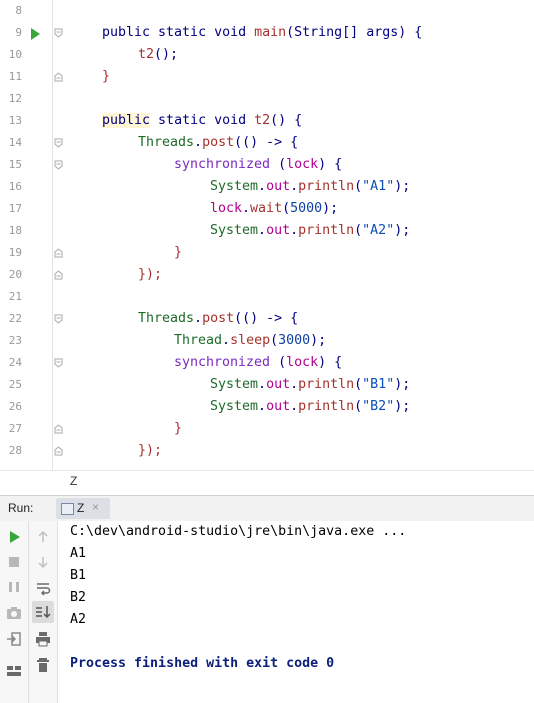  What do you see at coordinates (262, 32) in the screenshot?
I see `code-text: public static void main(String[] args) {` at bounding box center [262, 32].